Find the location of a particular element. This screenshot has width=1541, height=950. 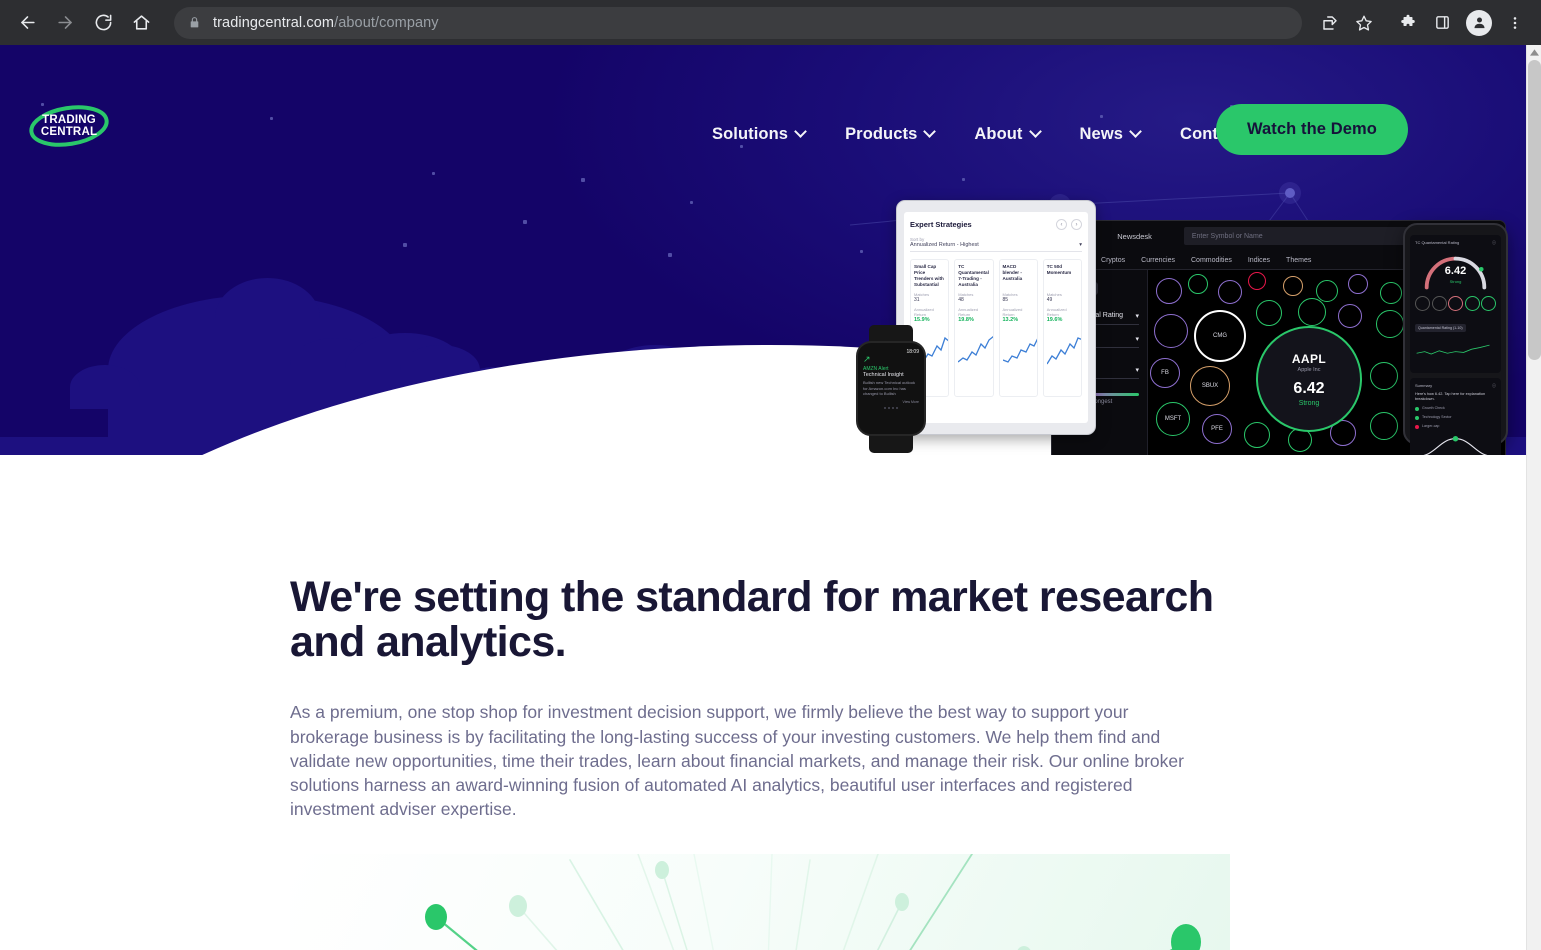

bubble-symbol: AAPL is located at coordinates (1309, 358).